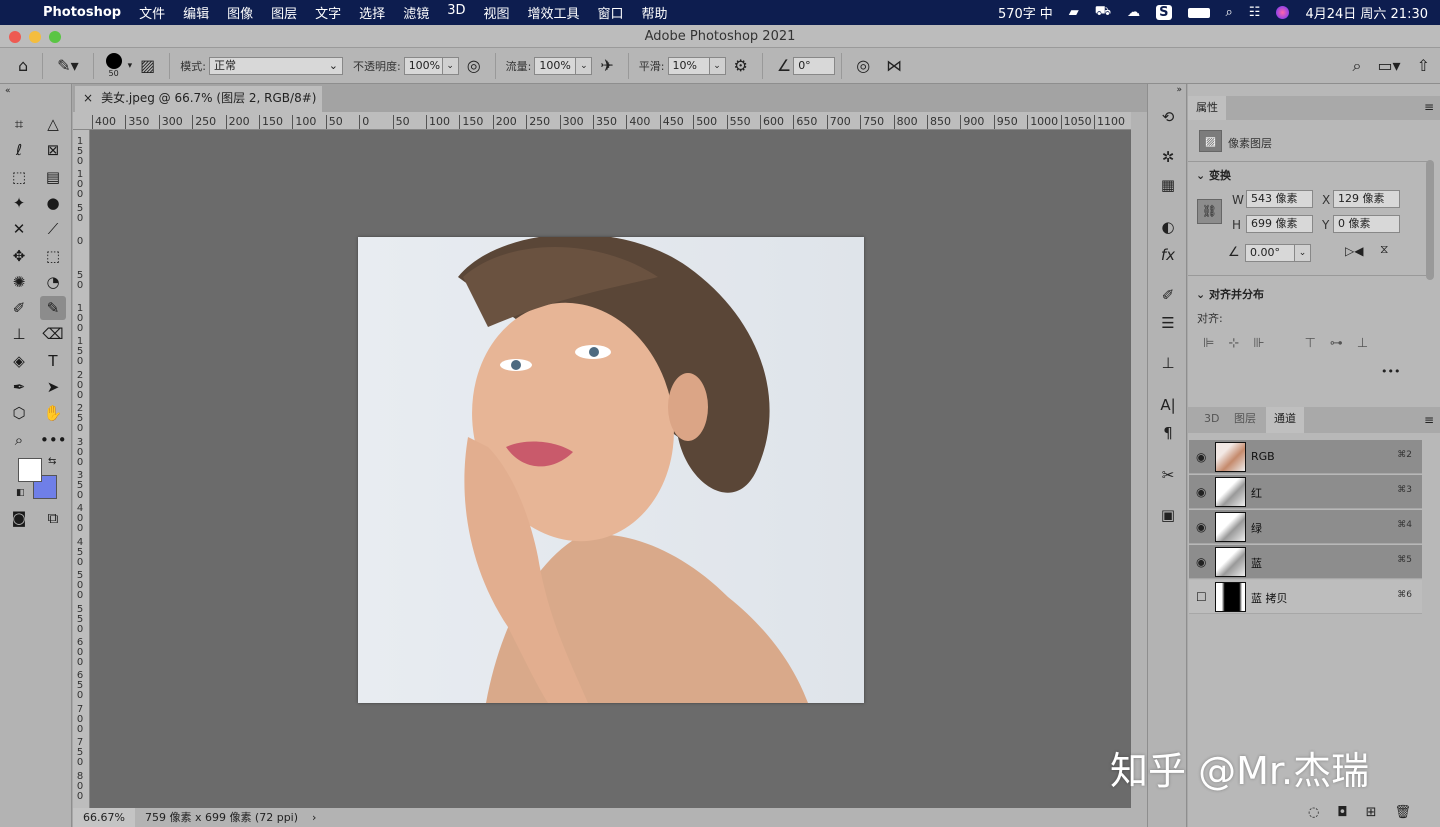 This screenshot has width=1440, height=827. What do you see at coordinates (1168, 405) in the screenshot?
I see `character-icon: A|` at bounding box center [1168, 405].